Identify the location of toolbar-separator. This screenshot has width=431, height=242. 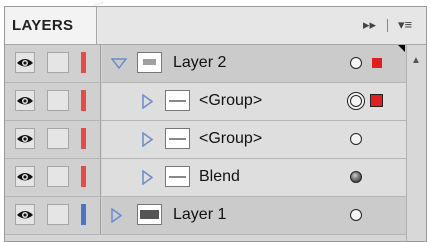
(387, 25).